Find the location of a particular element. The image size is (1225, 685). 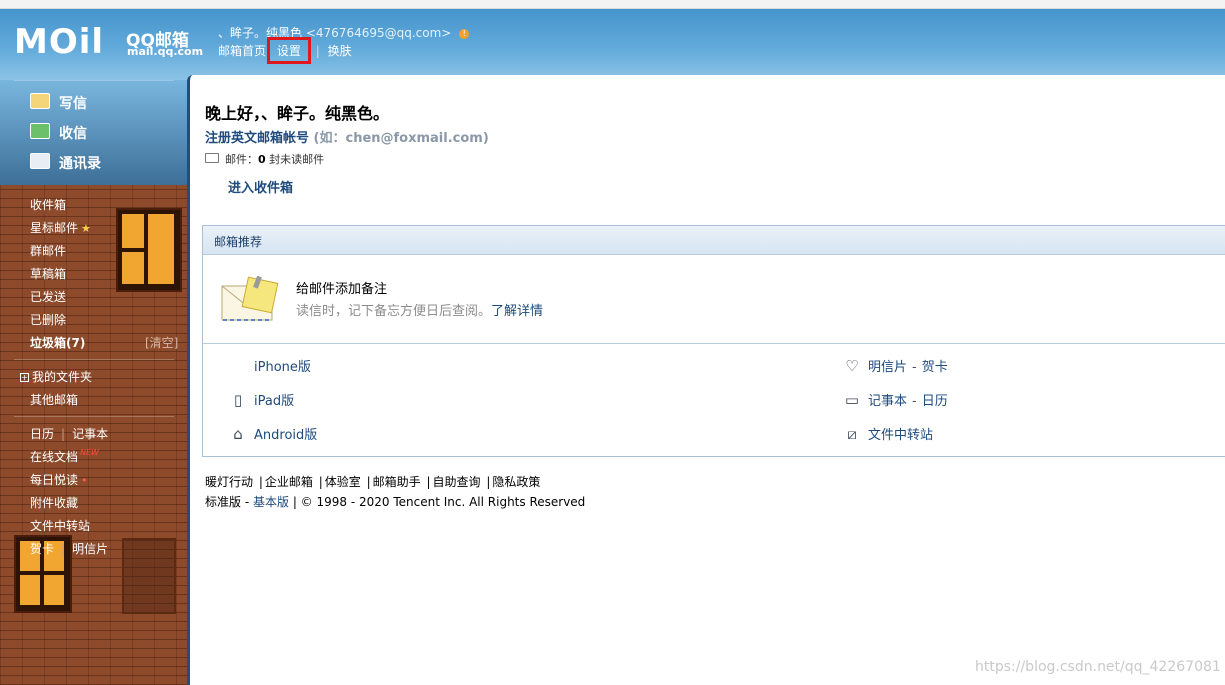

calendar-link: 日历 is located at coordinates (935, 401).